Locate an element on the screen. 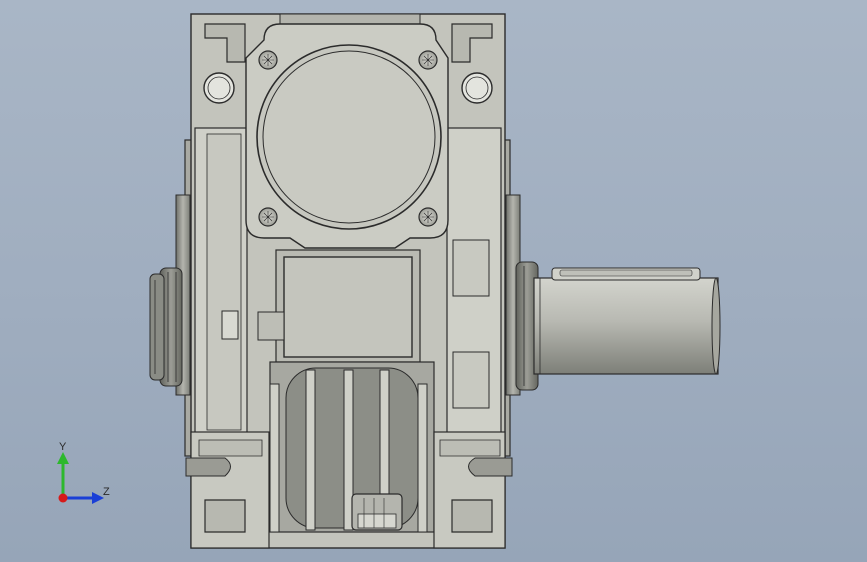 This screenshot has height=562, width=867. triad-y-label: Y is located at coordinates (63, 447).